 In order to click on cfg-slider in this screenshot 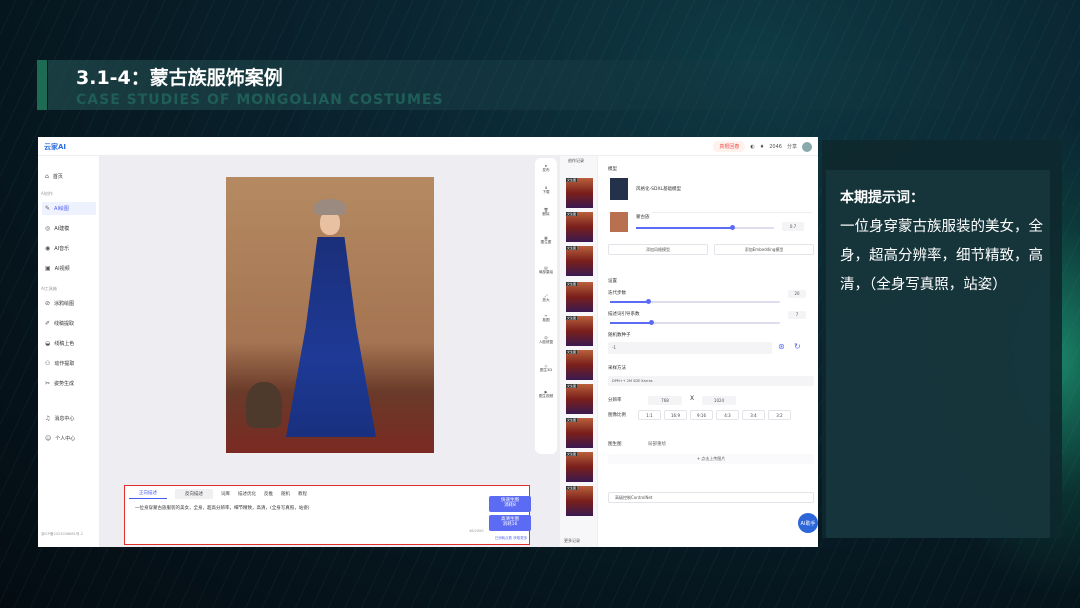, I will do `click(695, 322)`.